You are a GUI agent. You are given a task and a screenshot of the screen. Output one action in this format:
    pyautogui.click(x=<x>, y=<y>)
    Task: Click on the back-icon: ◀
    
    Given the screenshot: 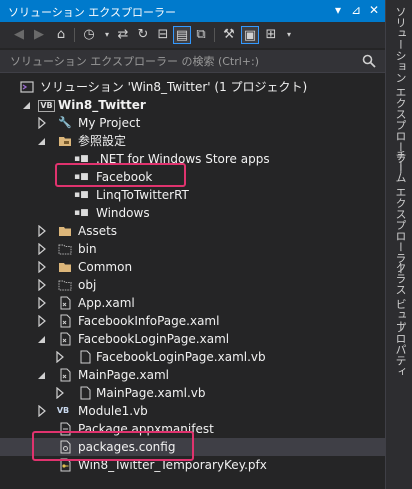 What is the action you would take?
    pyautogui.click(x=19, y=35)
    